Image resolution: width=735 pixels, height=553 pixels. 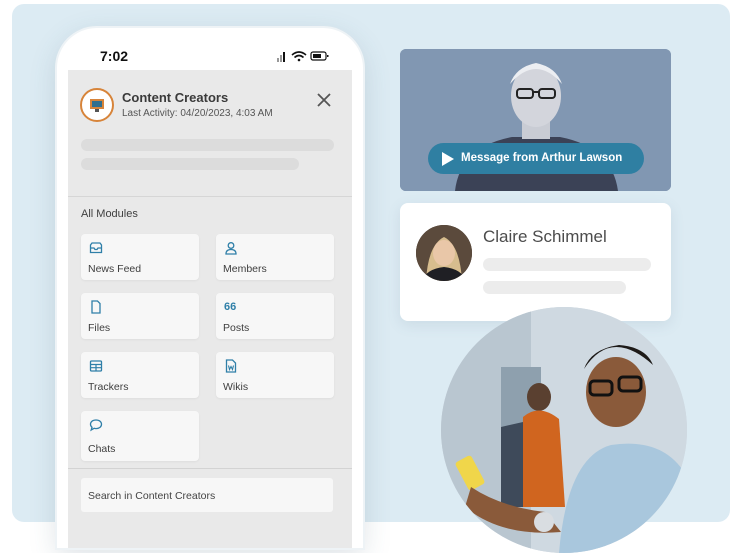 What do you see at coordinates (197, 113) in the screenshot?
I see `last-activity: Last Activity: 04/20/2023, 4:03 AM` at bounding box center [197, 113].